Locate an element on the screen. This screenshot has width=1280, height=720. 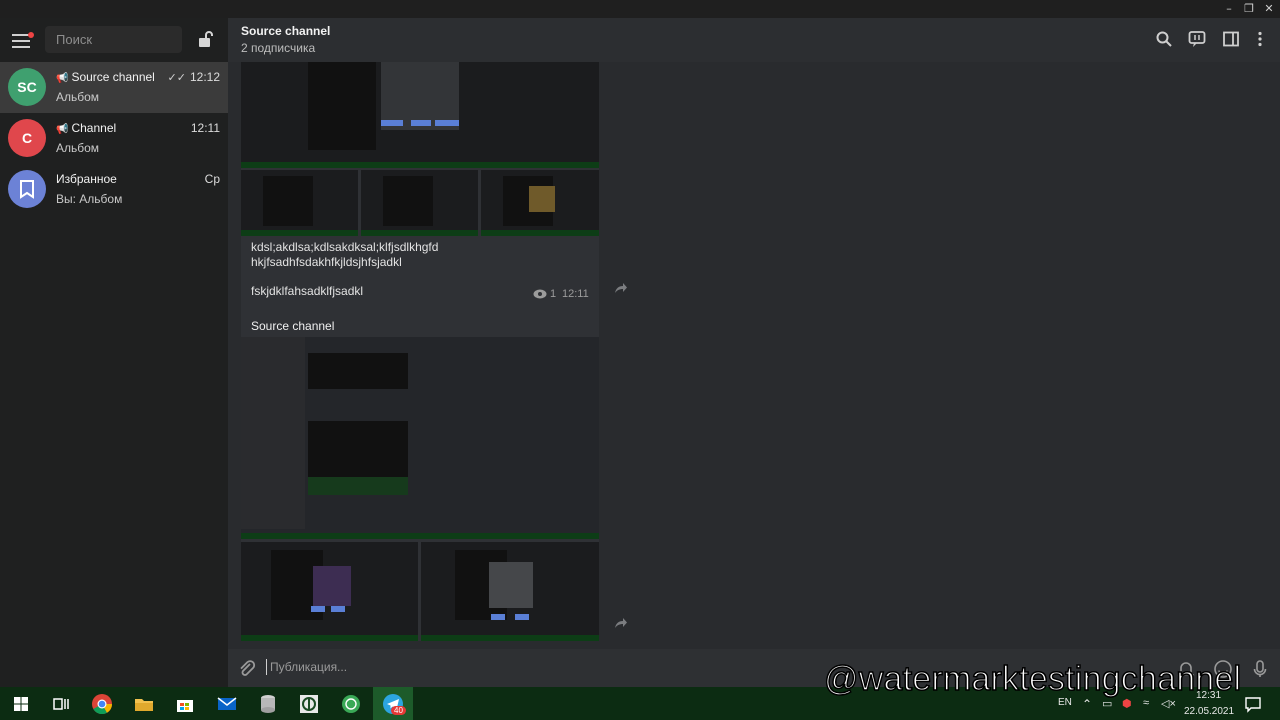
message-time: 12:11 is located at coordinates (575, 294).